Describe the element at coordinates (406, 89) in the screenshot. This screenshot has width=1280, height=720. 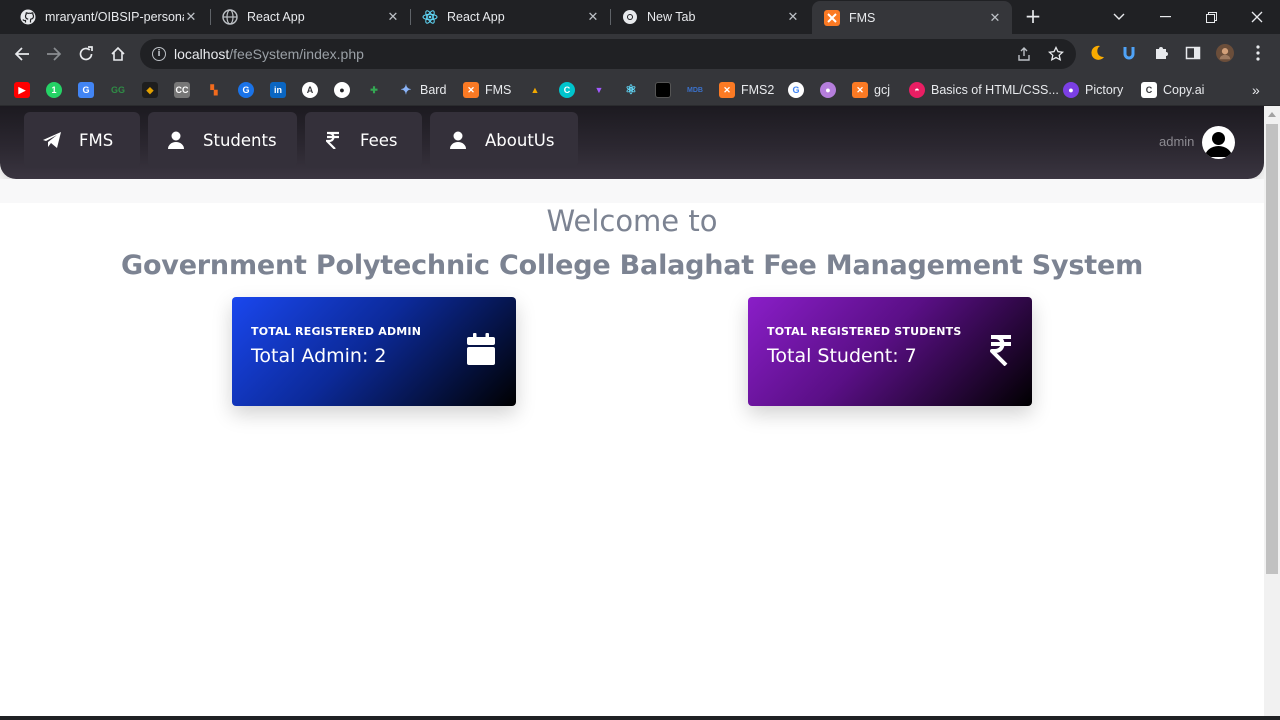
I see `bard-icon: ✦` at that location.